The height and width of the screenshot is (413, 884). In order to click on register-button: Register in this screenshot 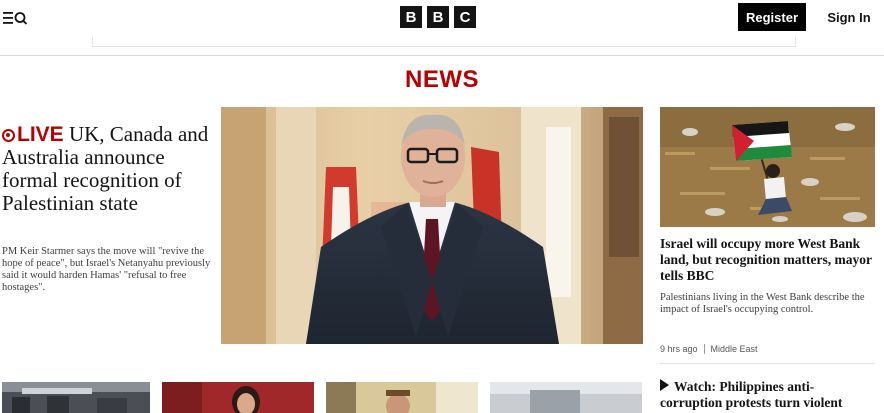, I will do `click(772, 17)`.